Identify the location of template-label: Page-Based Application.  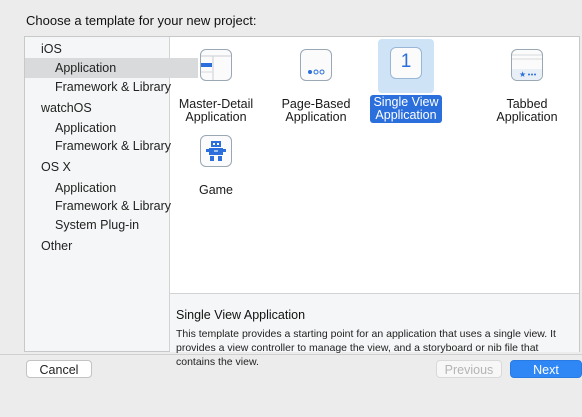
(316, 110).